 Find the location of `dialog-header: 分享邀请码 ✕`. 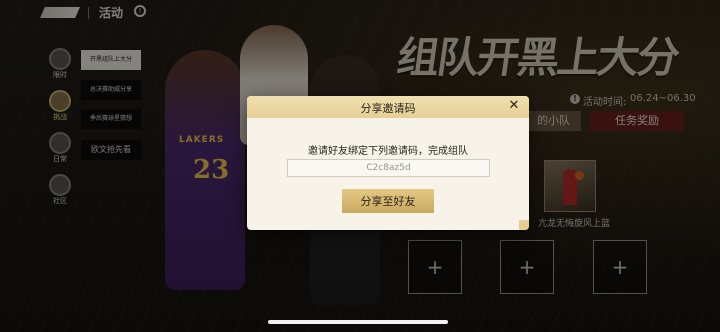

dialog-header: 分享邀请码 ✕ is located at coordinates (388, 107).